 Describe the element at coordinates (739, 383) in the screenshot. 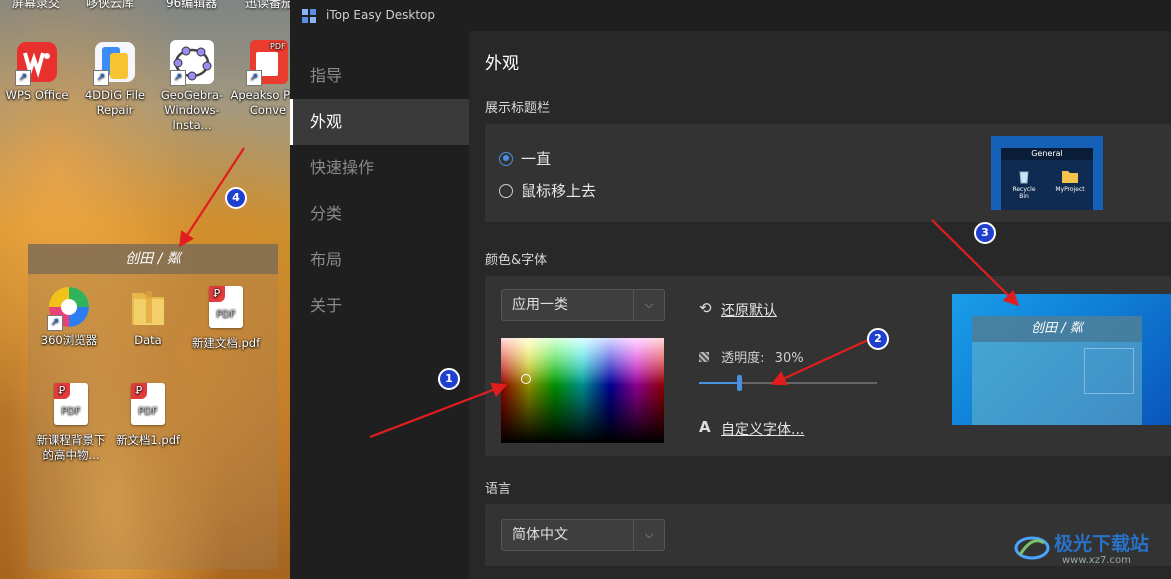

I see `opacity-slider-thumb` at that location.